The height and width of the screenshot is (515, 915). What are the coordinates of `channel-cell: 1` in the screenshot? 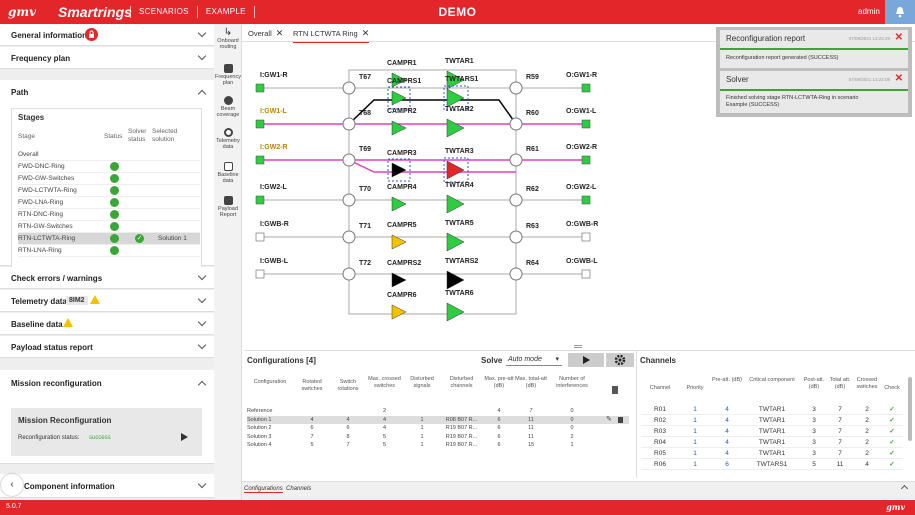 It's located at (695, 420).